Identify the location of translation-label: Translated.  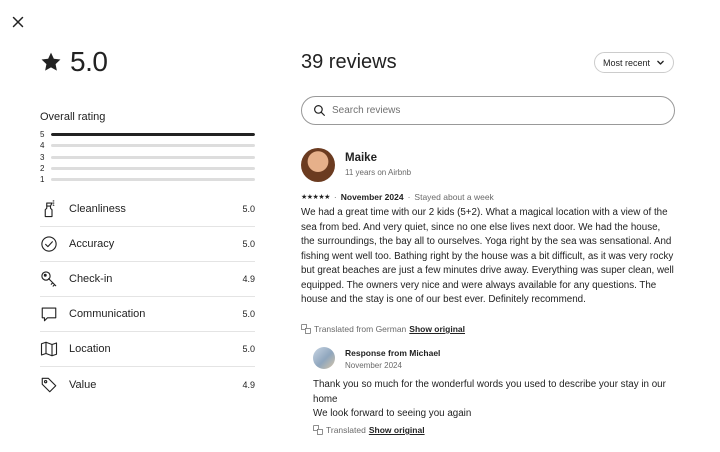
(346, 430).